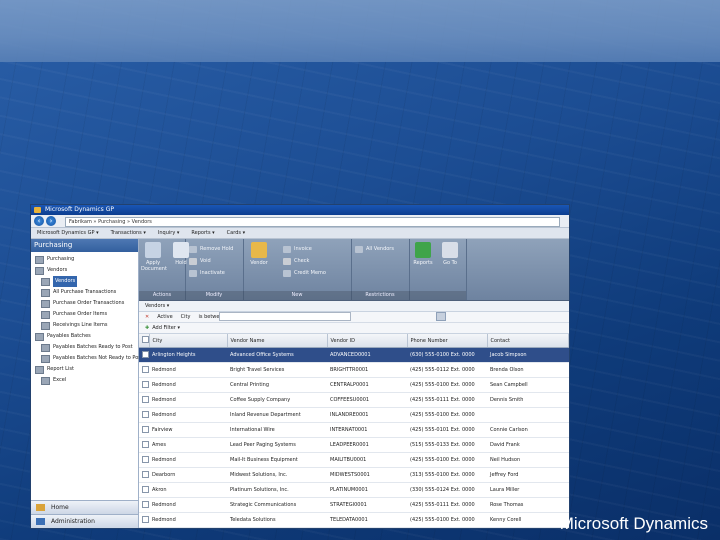 The width and height of the screenshot is (720, 540). What do you see at coordinates (211, 249) in the screenshot?
I see `ribbon-button: Remove Hold` at bounding box center [211, 249].